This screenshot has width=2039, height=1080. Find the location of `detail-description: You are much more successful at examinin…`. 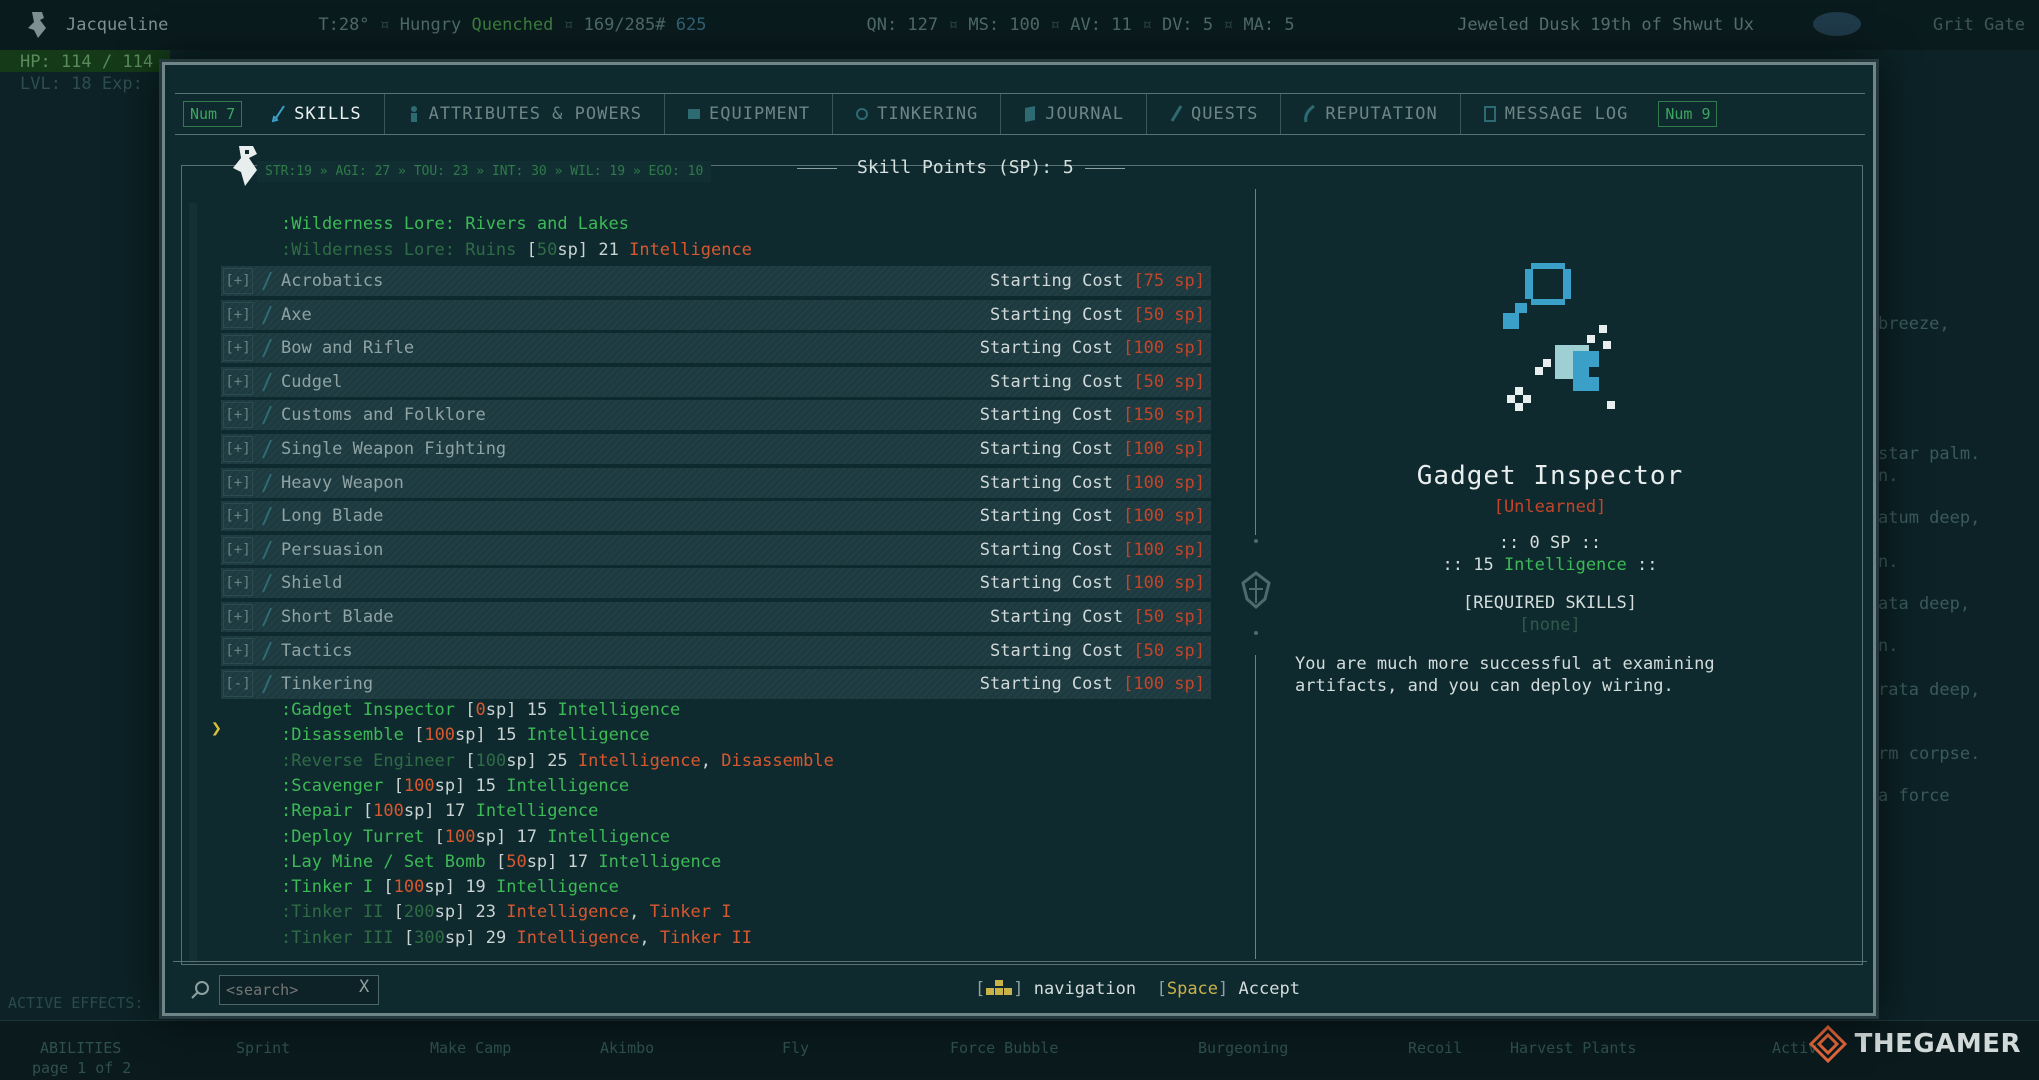

detail-description: You are much more successful at examinin… is located at coordinates (1505, 675).